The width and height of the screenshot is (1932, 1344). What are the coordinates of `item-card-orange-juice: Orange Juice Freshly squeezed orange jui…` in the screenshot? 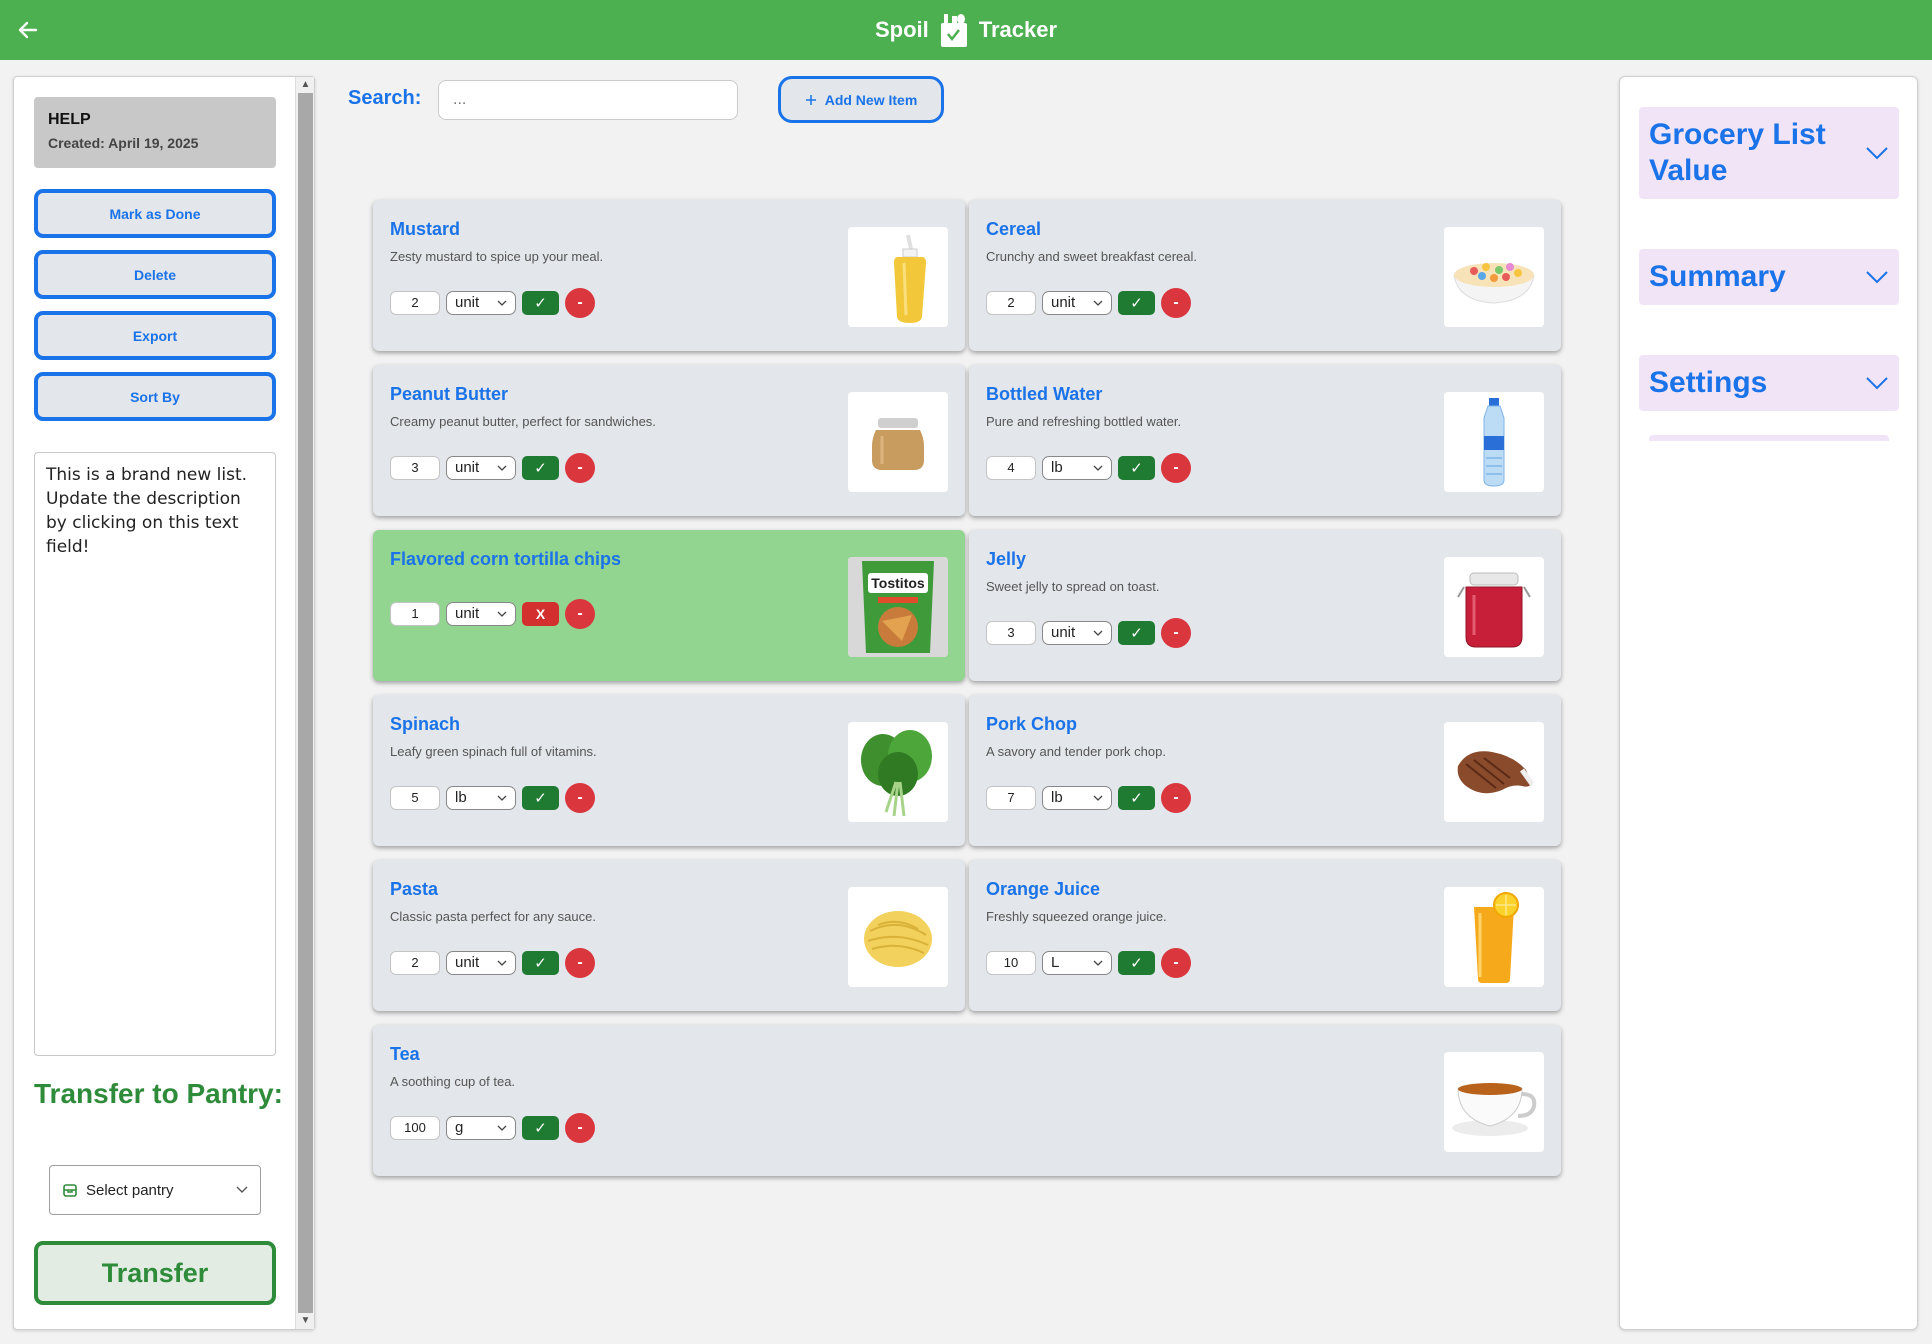 It's located at (1265, 935).